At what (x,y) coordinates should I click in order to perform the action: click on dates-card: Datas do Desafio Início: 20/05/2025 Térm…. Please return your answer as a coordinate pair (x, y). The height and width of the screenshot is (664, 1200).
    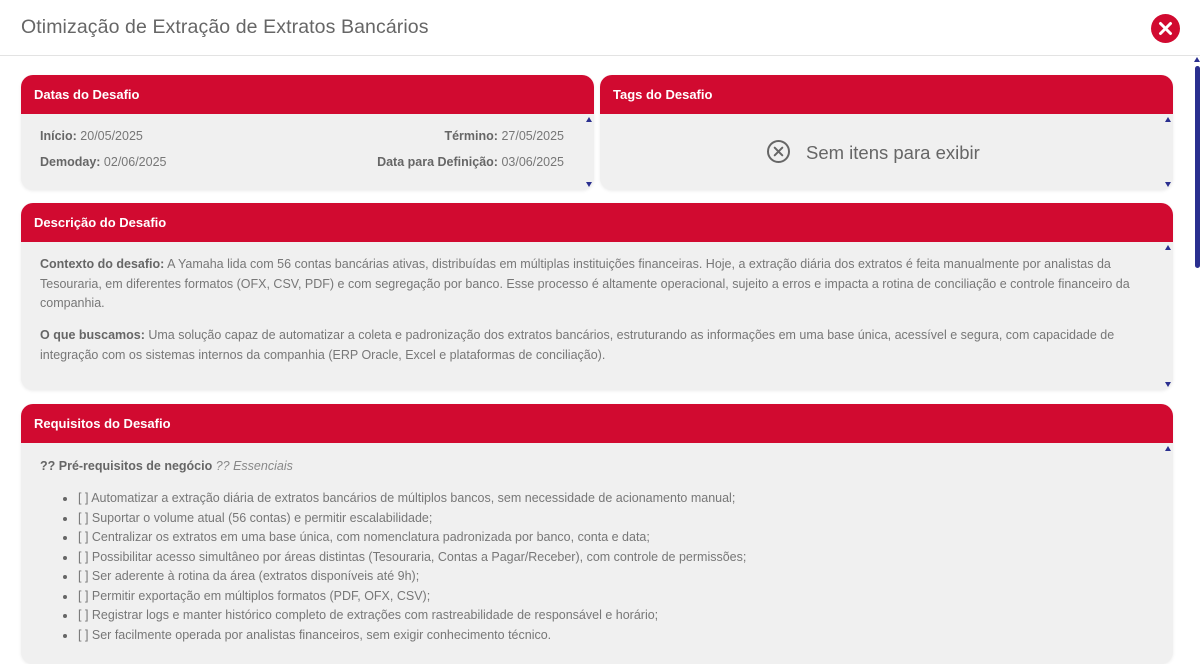
    Looking at the image, I should click on (307, 132).